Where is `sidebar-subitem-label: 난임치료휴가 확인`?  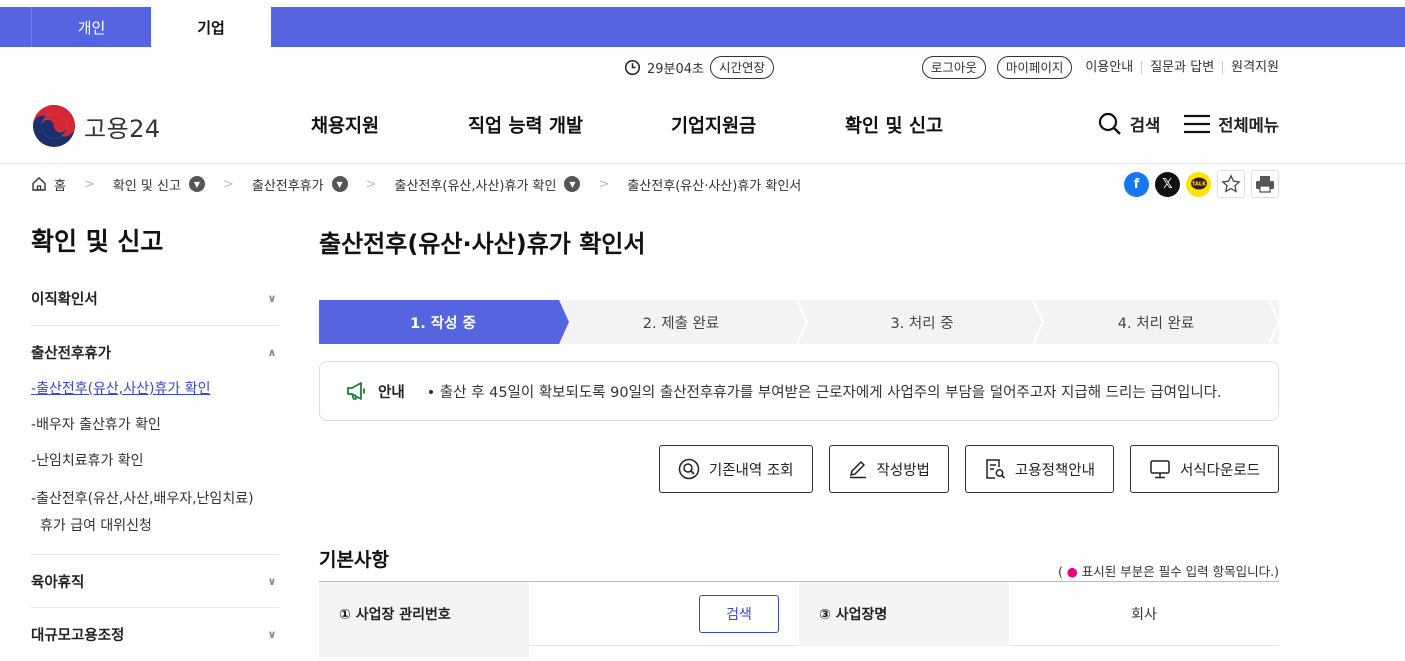
sidebar-subitem-label: 난임치료휴가 확인 is located at coordinates (90, 461).